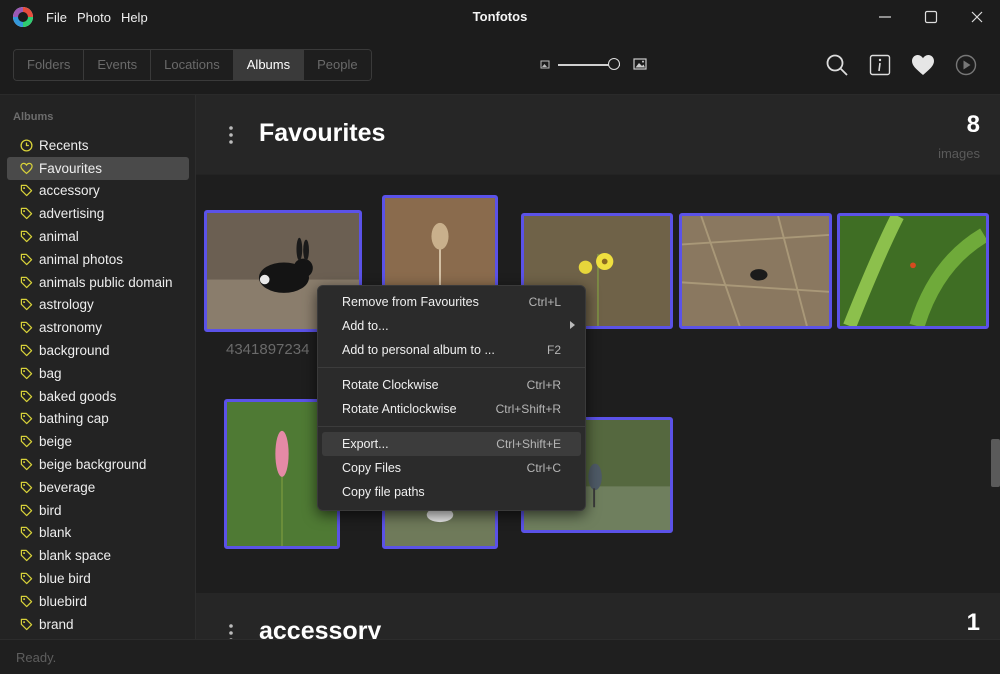 This screenshot has height=674, width=1000. I want to click on view-tabs: Folders Events Locations Albums People, so click(192, 65).